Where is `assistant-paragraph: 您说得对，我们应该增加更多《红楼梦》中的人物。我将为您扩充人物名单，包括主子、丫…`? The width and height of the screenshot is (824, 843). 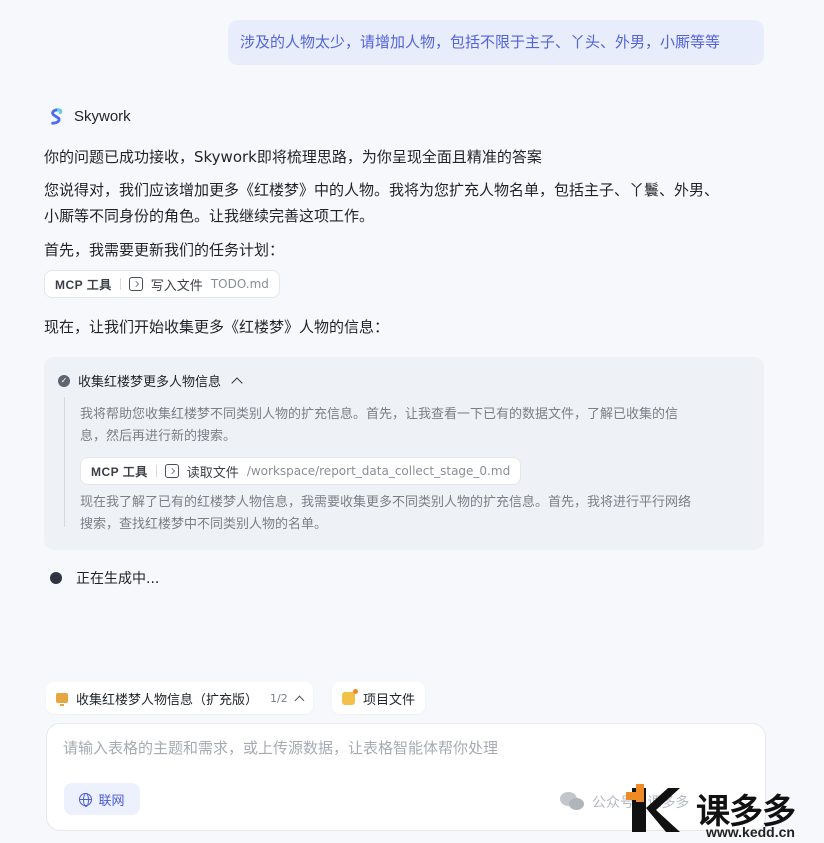
assistant-paragraph: 您说得对，我们应该增加更多《红楼梦》中的人物。我将为您扩充人物名单，包括主子、丫… is located at coordinates (382, 190).